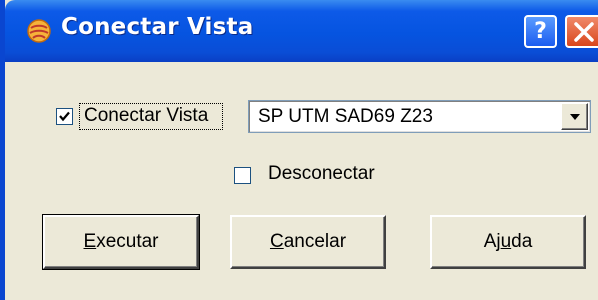 Image resolution: width=598 pixels, height=300 pixels. Describe the element at coordinates (242, 175) in the screenshot. I see `disconnect-checkbox` at that location.